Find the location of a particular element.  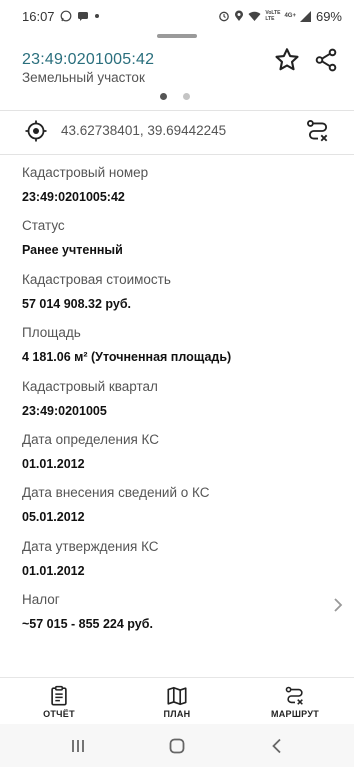

field-label: Кадастровый квартал is located at coordinates (90, 386).